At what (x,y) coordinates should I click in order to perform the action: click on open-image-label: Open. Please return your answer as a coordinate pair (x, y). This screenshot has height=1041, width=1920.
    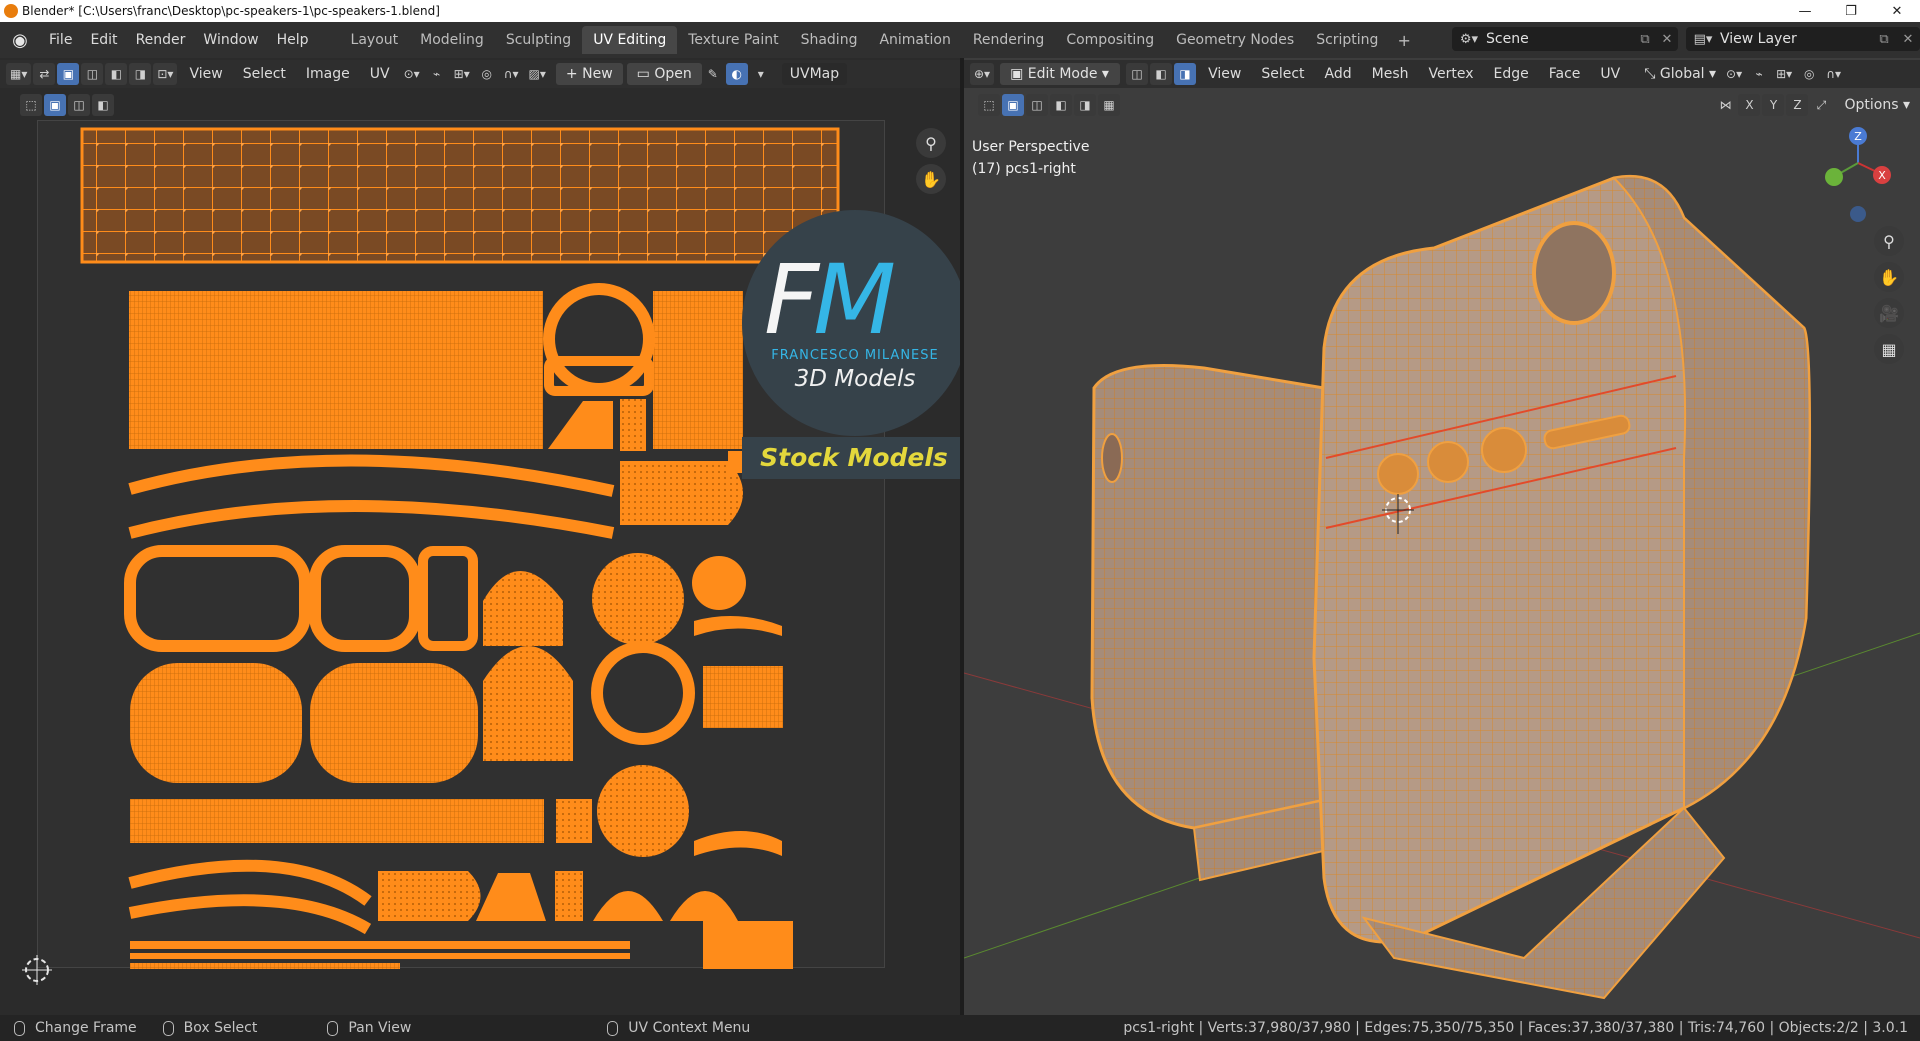
    Looking at the image, I should click on (673, 74).